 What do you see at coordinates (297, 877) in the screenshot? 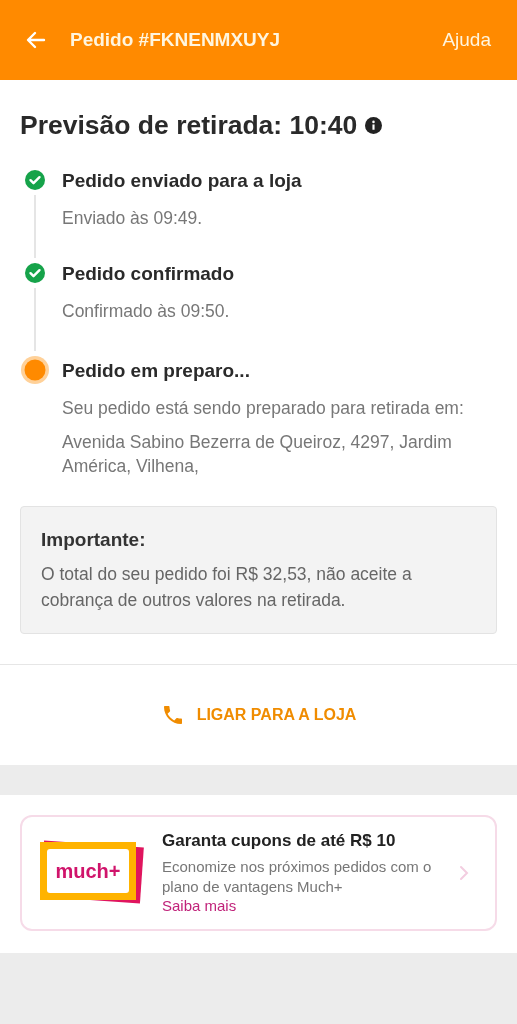
I see `promo-text: Economize nos próximos pedidos com o plano de vantagens Much+` at bounding box center [297, 877].